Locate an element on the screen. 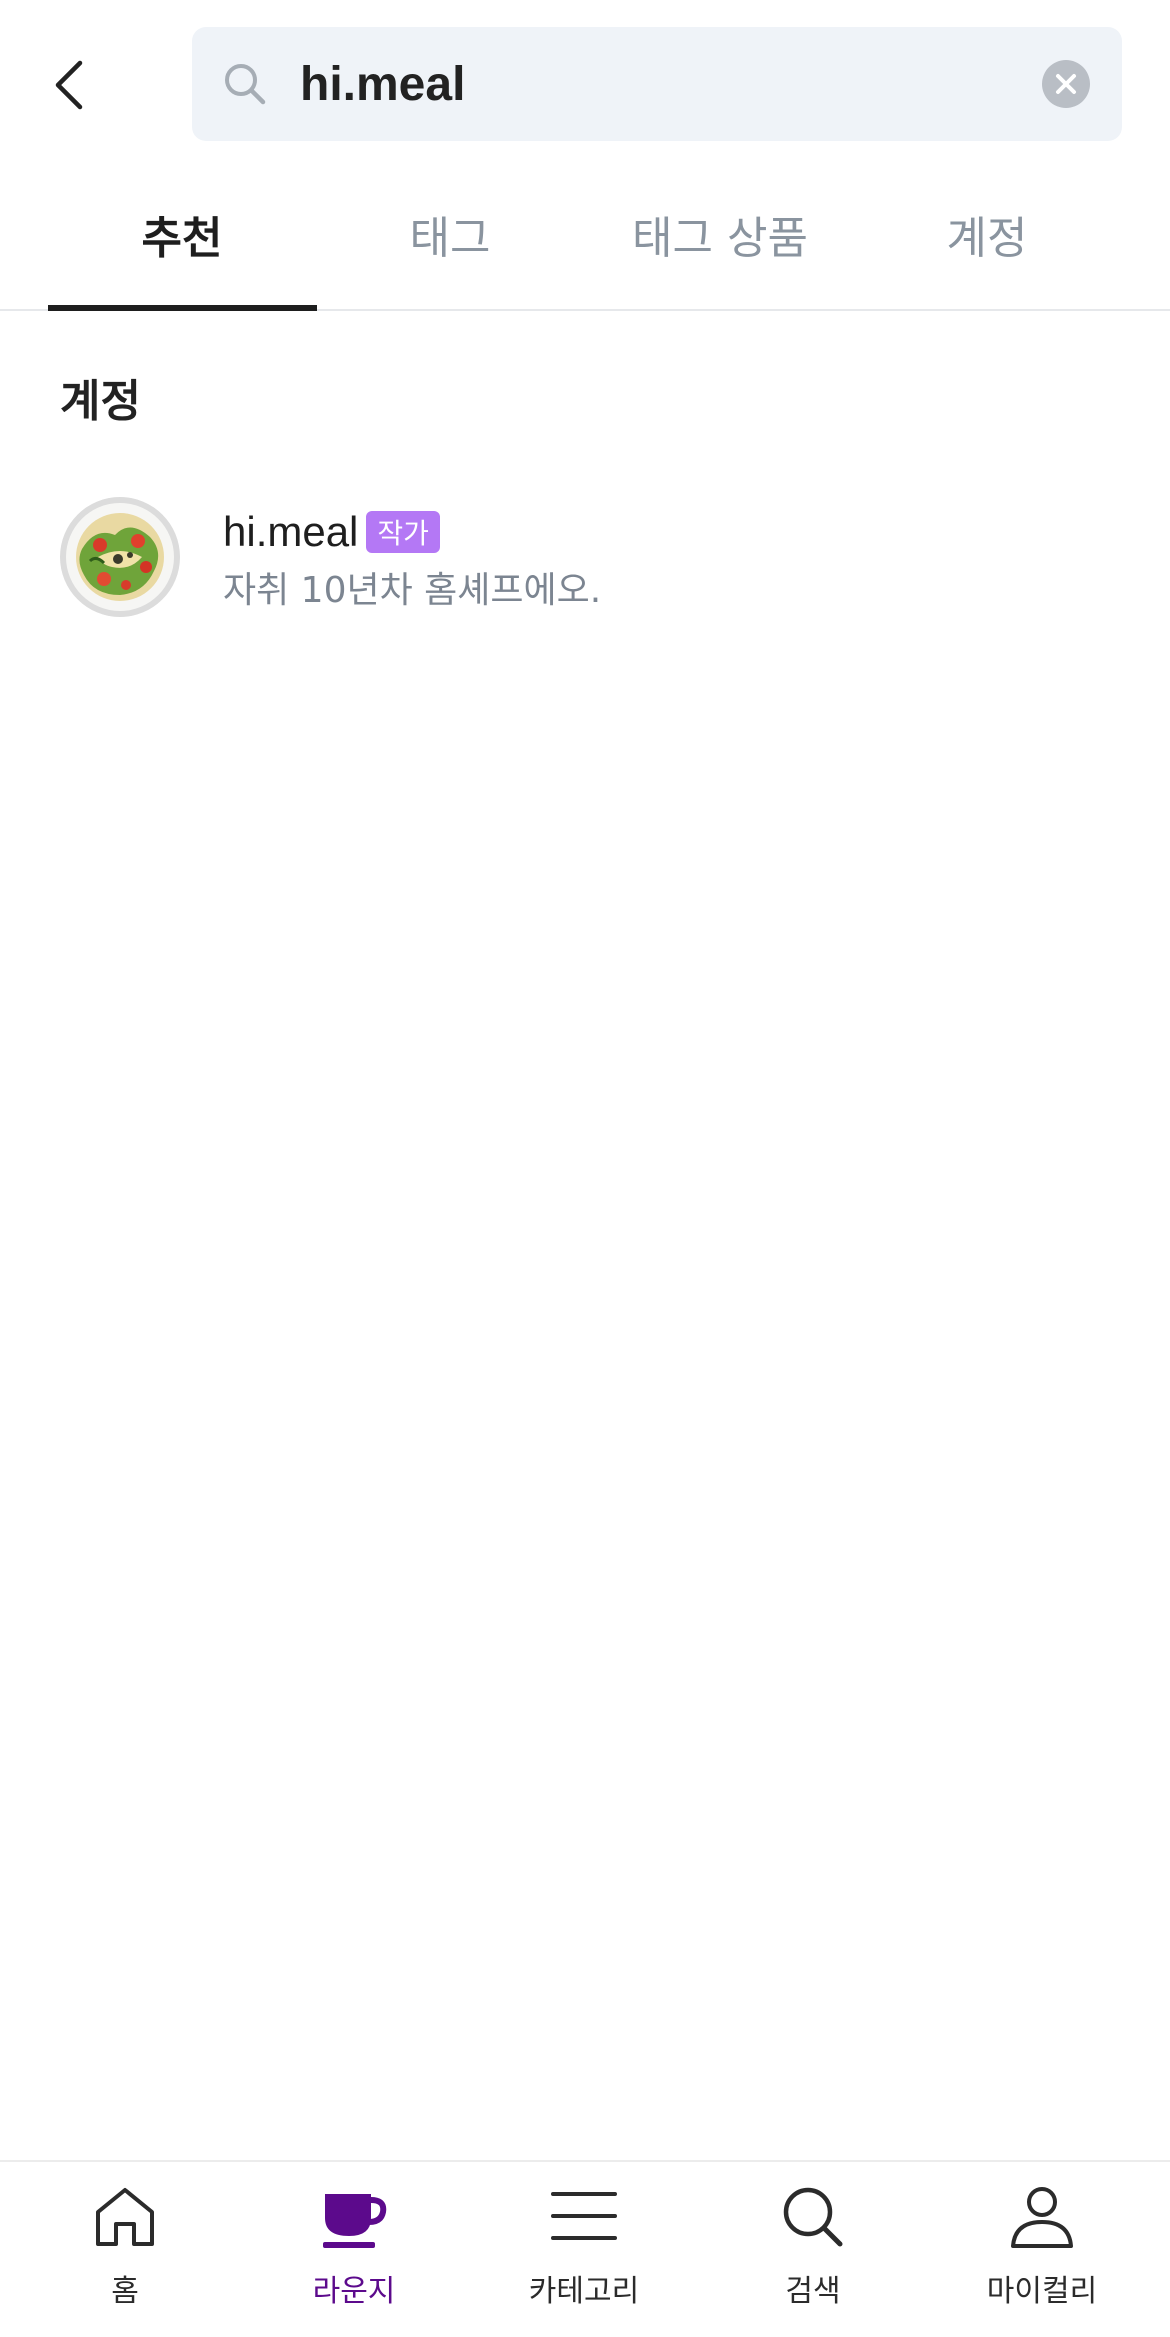  account-name: hi.meal is located at coordinates (291, 531).